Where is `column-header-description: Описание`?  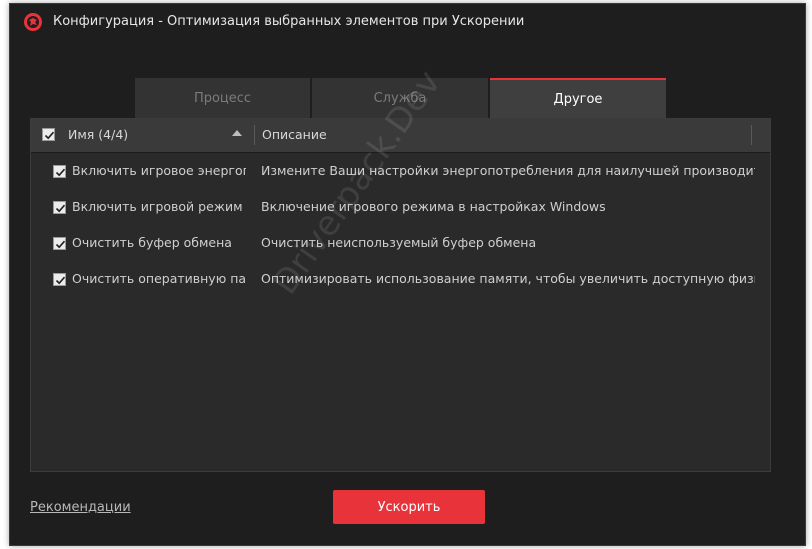 column-header-description: Описание is located at coordinates (294, 134).